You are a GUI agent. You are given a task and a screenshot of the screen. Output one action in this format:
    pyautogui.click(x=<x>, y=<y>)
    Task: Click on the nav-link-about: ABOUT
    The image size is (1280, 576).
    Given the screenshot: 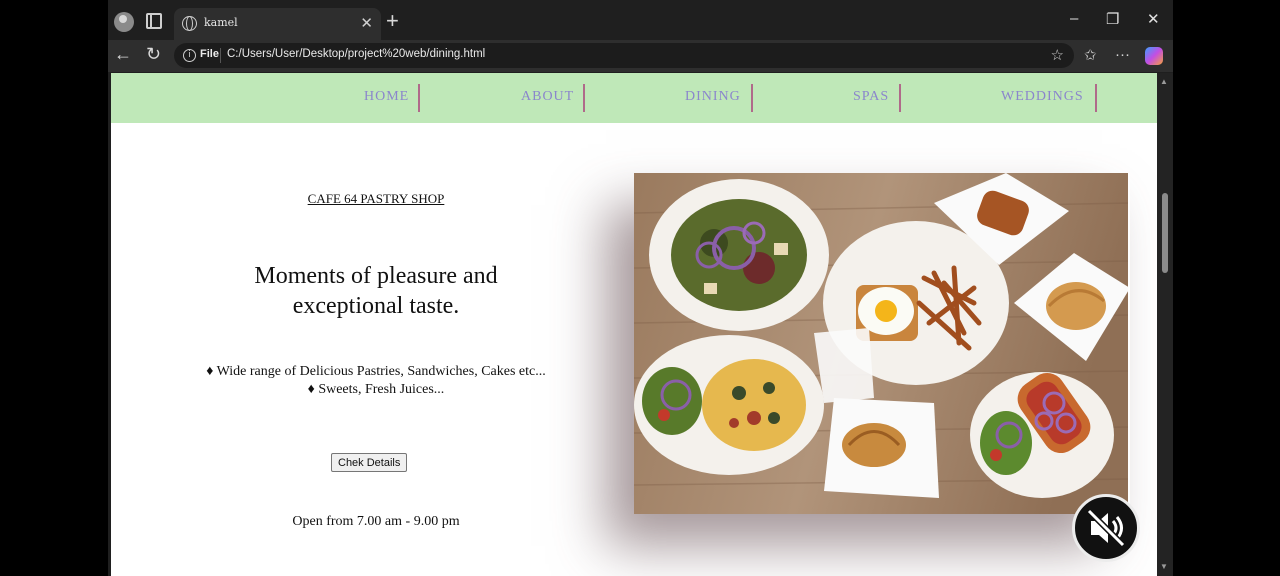 What is the action you would take?
    pyautogui.click(x=547, y=97)
    